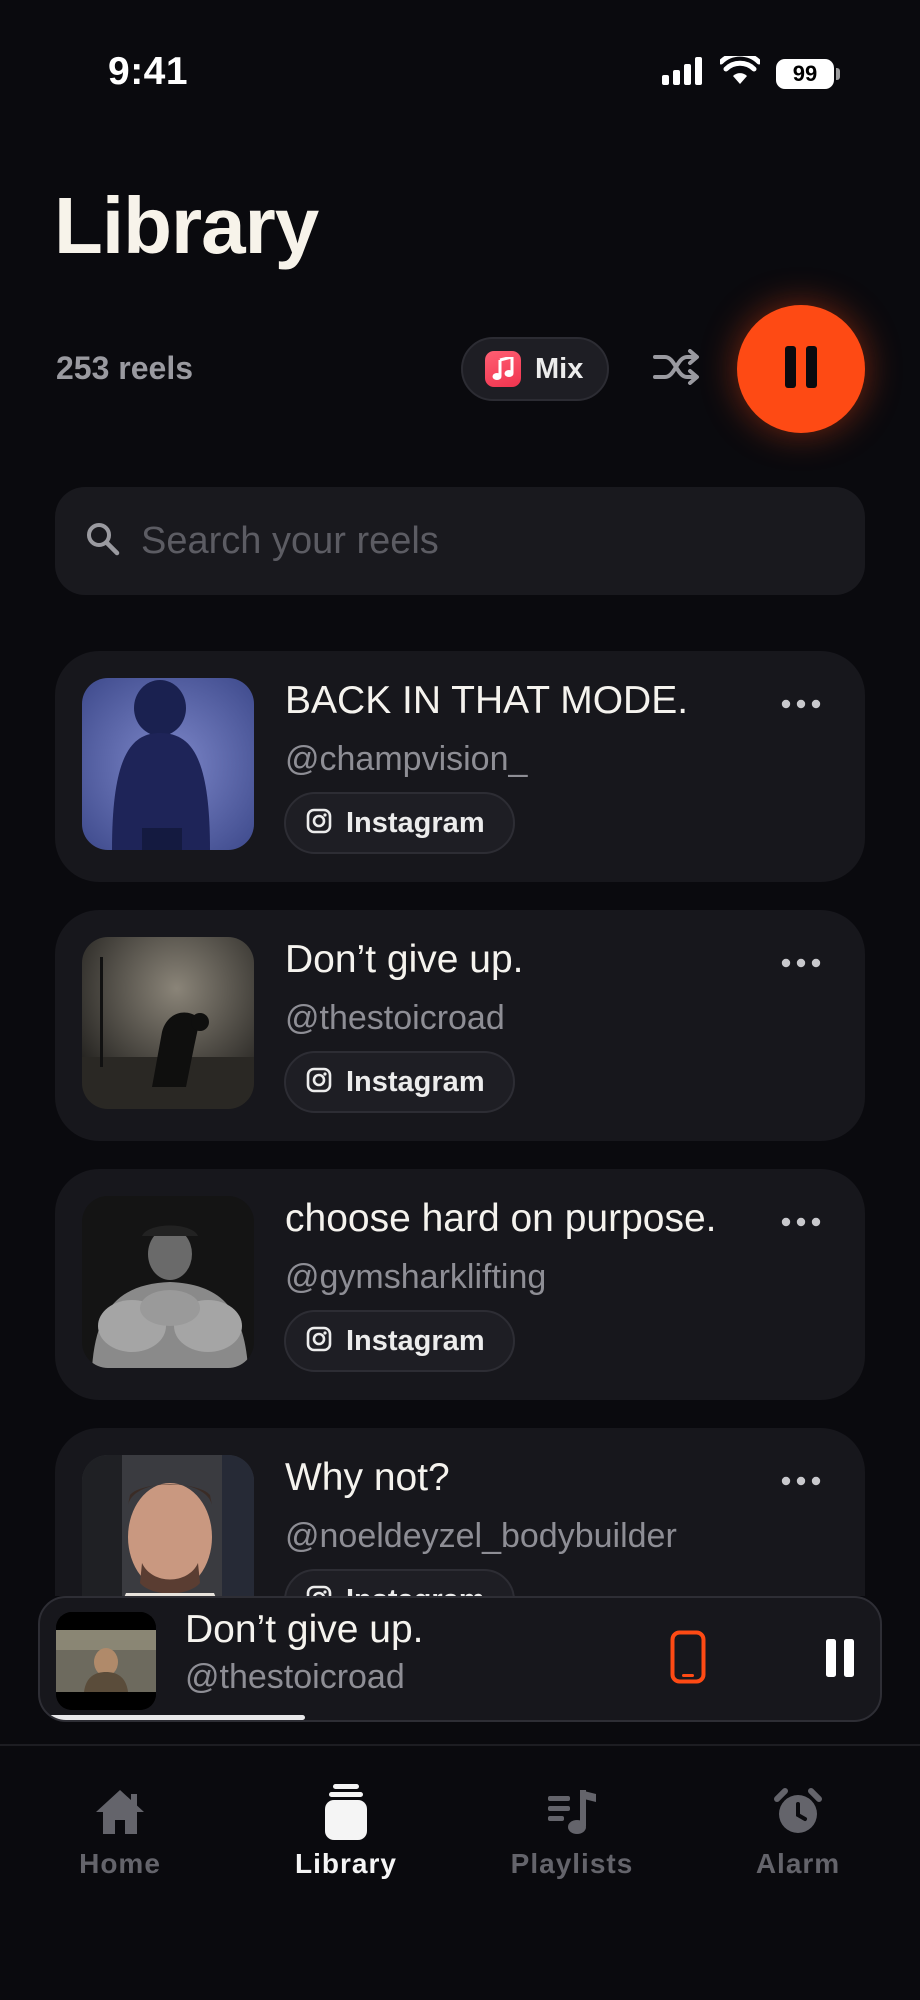 This screenshot has height=2000, width=920. I want to click on reel-title: Why not?, so click(367, 1477).